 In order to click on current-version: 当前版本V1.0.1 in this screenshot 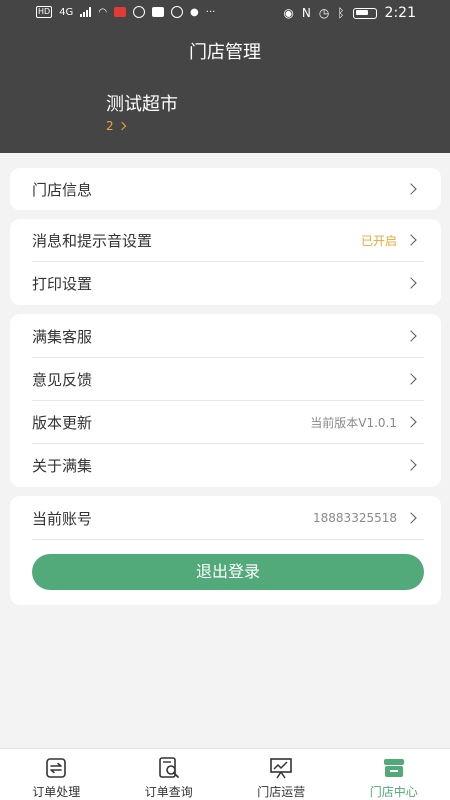, I will do `click(353, 422)`.